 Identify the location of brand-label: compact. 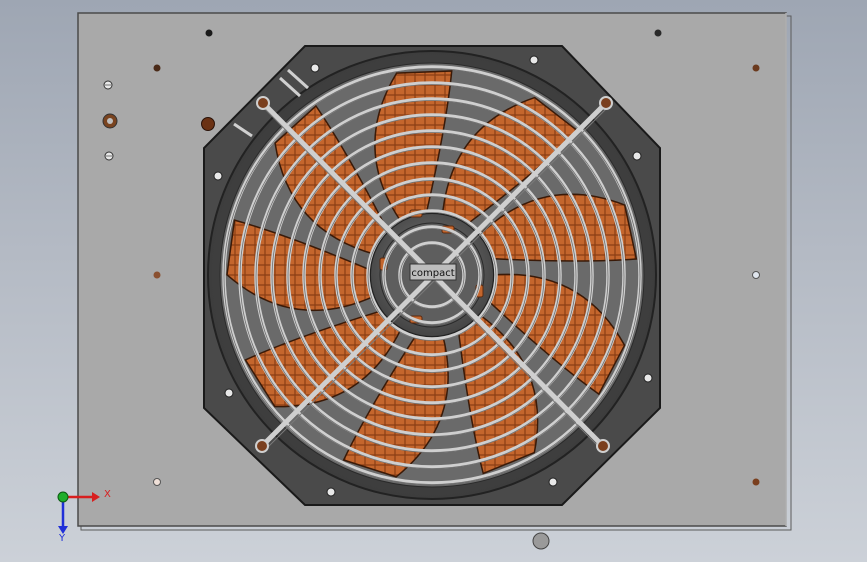
(433, 272).